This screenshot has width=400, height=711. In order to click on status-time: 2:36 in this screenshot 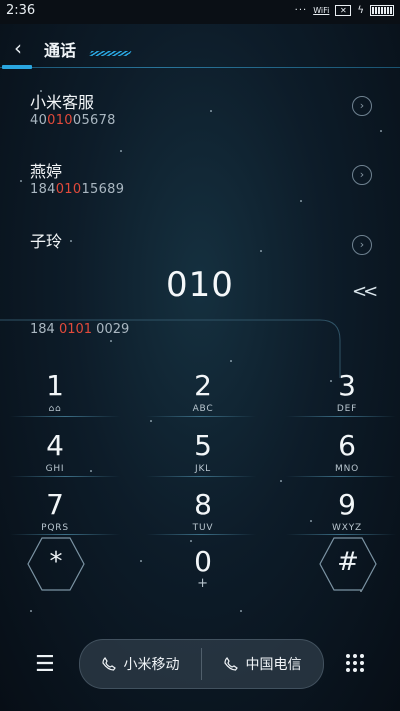, I will do `click(21, 10)`.